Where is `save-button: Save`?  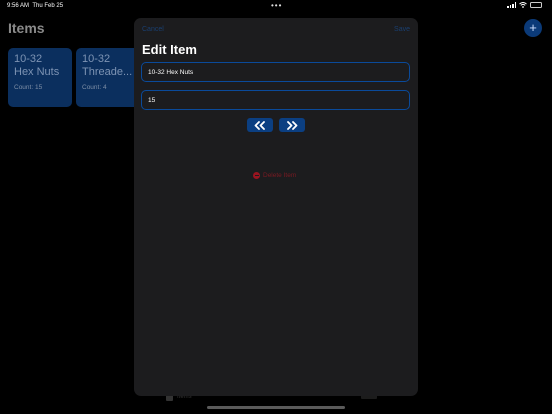
save-button: Save is located at coordinates (402, 29).